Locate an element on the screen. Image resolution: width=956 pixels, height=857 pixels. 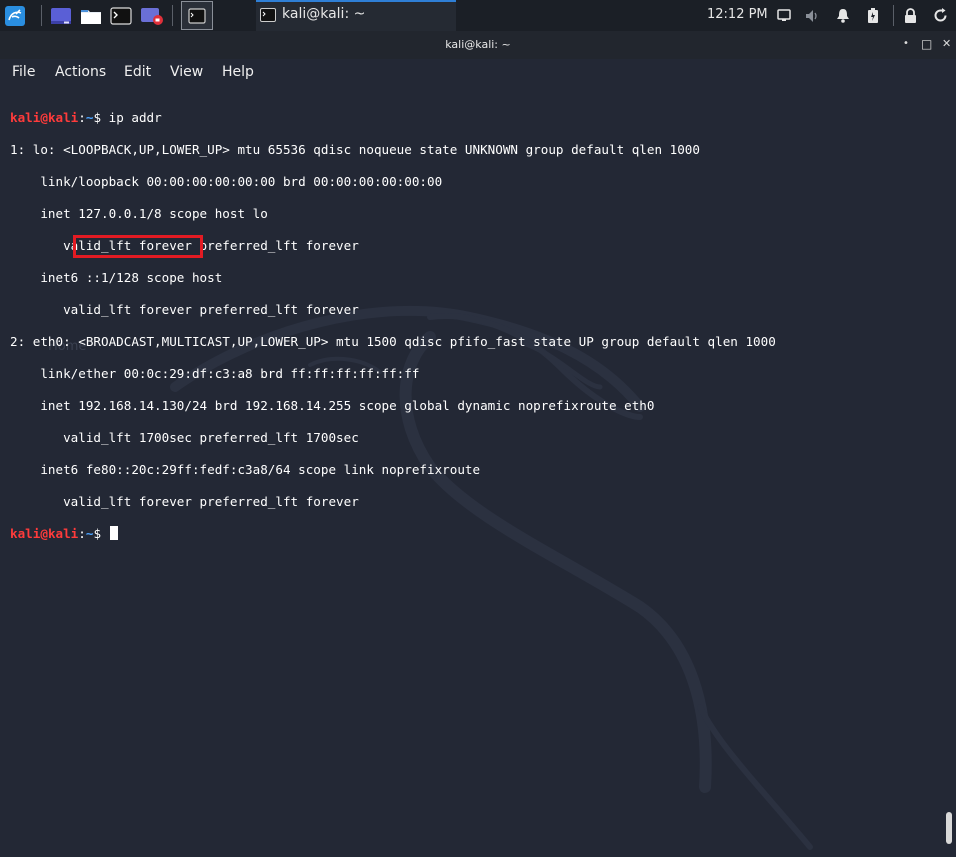
menu-bar: File Actions Edit View Help is located at coordinates (478, 73).